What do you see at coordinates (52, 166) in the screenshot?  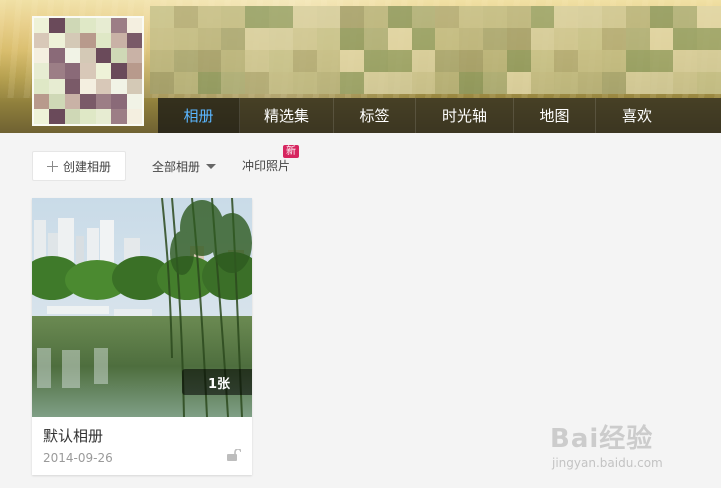 I see `plus-icon` at bounding box center [52, 166].